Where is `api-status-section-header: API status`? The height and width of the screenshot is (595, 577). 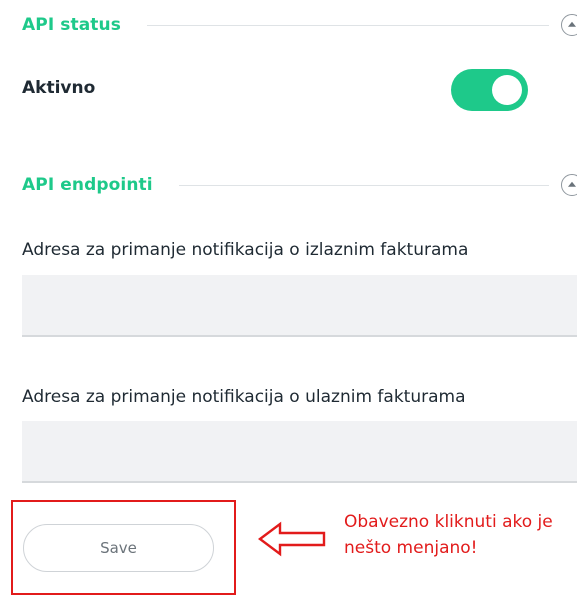
api-status-section-header: API status is located at coordinates (299, 25).